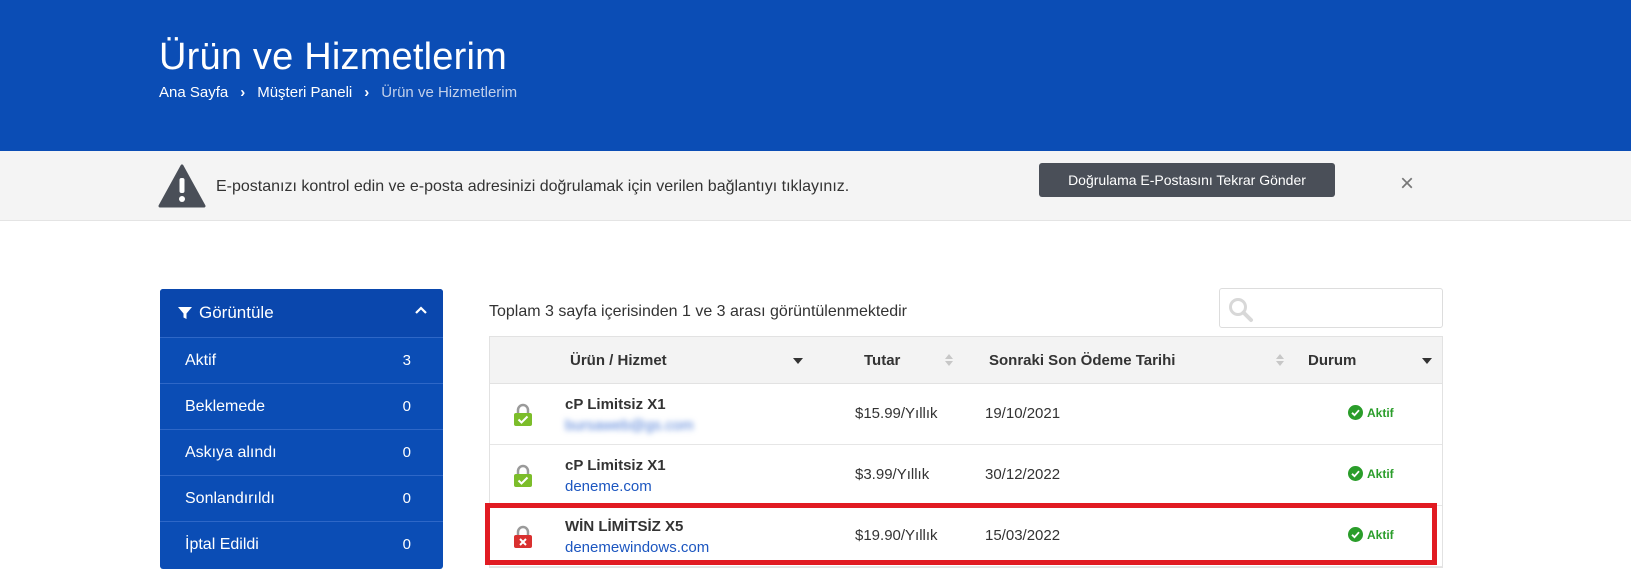 This screenshot has height=578, width=1631. Describe the element at coordinates (301, 406) in the screenshot. I see `sidebar-item-beklemede: Beklemede 0` at that location.